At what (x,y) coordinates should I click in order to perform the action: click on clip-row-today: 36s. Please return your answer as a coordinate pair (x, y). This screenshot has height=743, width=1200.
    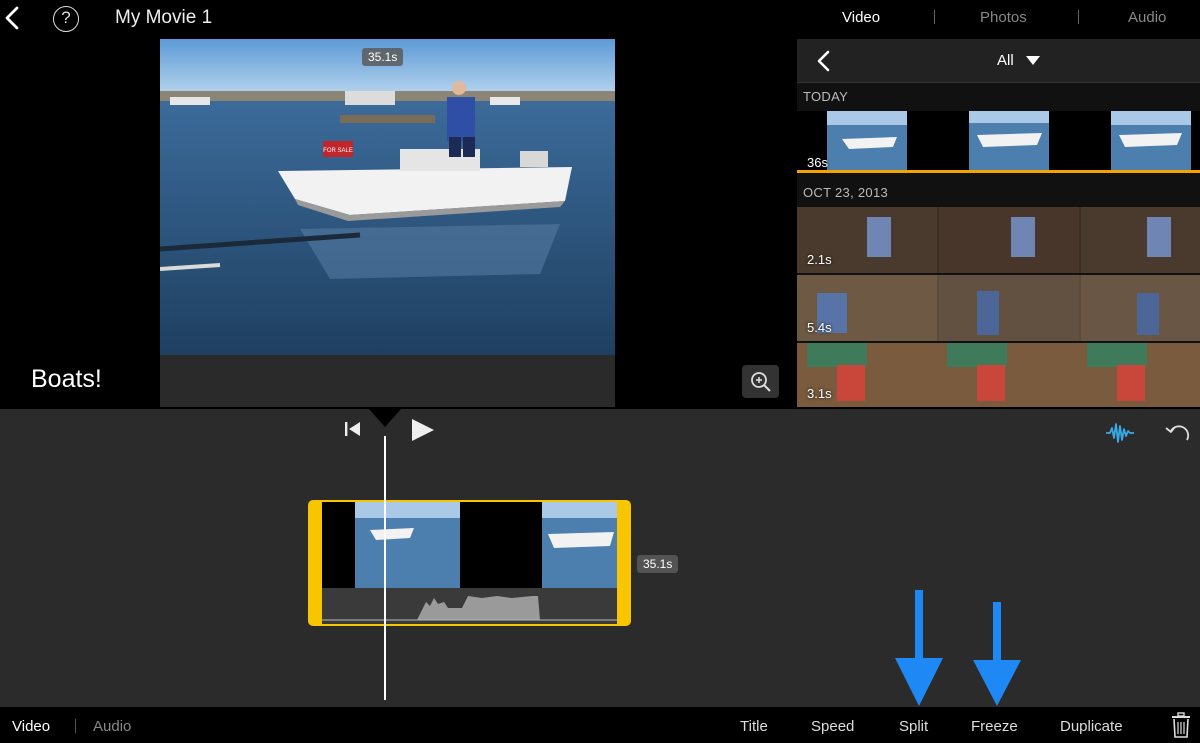
    Looking at the image, I should click on (998, 142).